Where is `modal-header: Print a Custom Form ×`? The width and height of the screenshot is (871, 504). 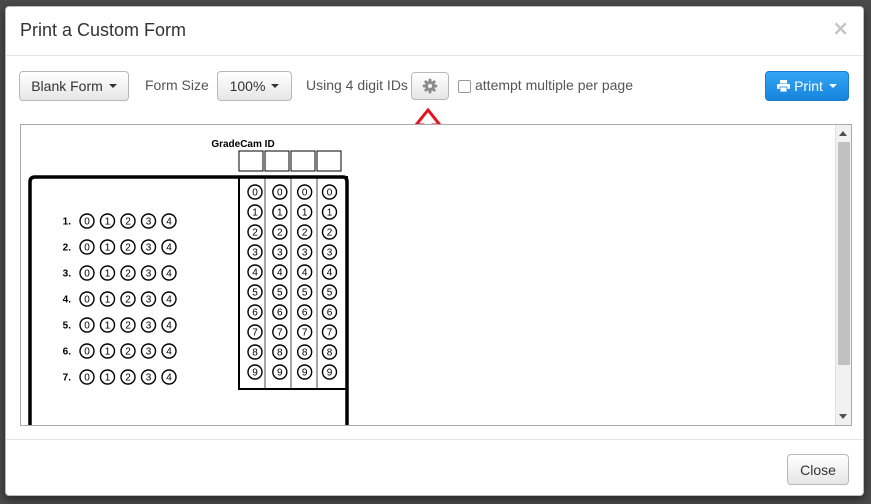 modal-header: Print a Custom Form × is located at coordinates (434, 31).